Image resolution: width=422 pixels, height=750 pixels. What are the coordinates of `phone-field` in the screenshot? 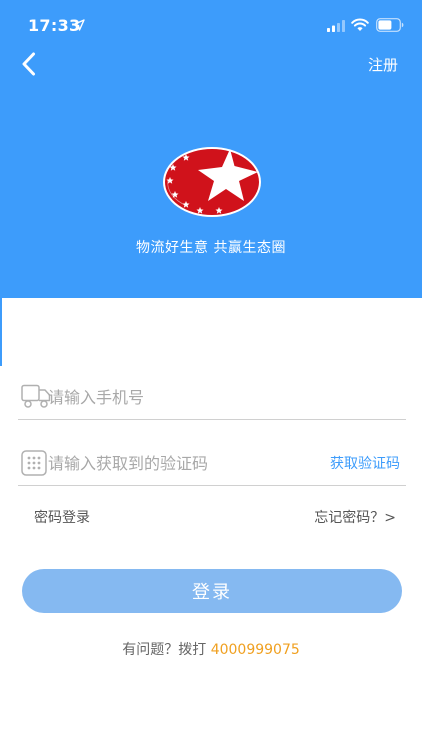 It's located at (212, 395).